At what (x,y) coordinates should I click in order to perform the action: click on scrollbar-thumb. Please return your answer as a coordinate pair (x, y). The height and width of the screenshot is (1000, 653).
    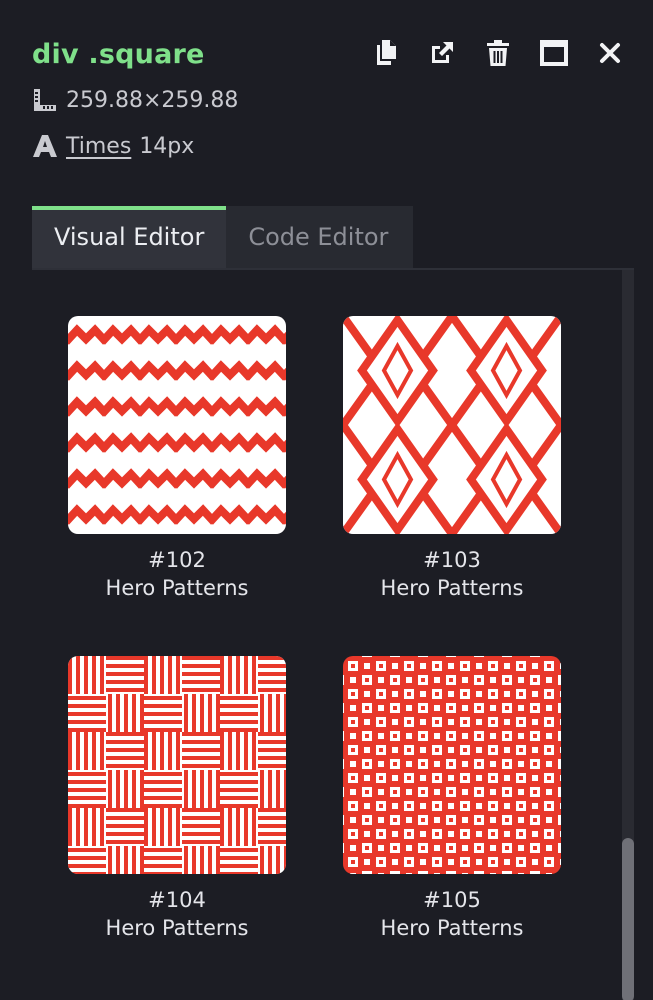
    Looking at the image, I should click on (628, 919).